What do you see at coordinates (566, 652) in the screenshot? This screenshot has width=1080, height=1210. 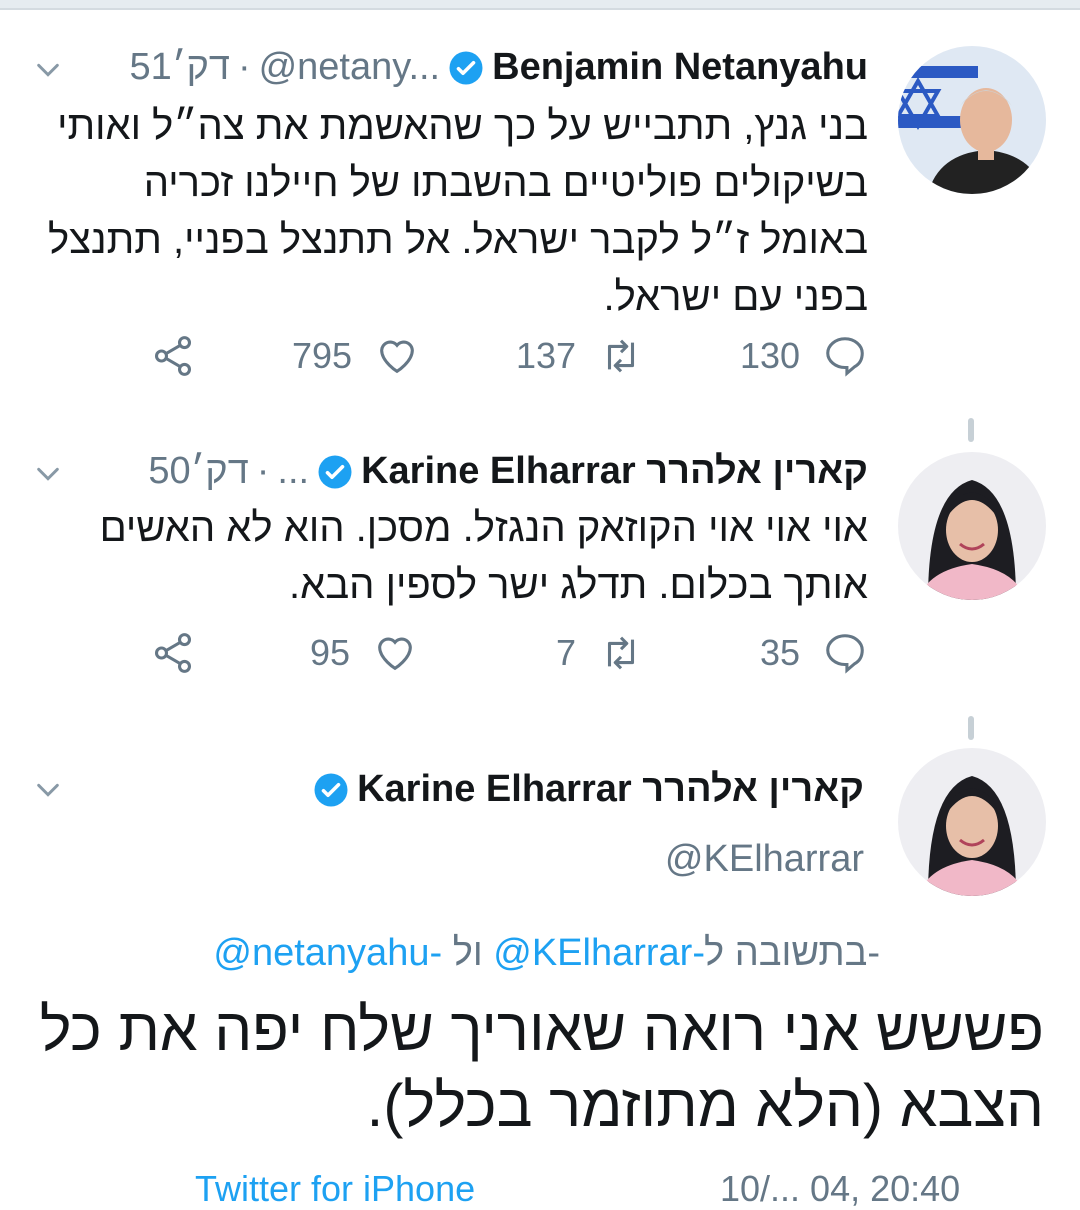 I see `retweet-count: 7` at bounding box center [566, 652].